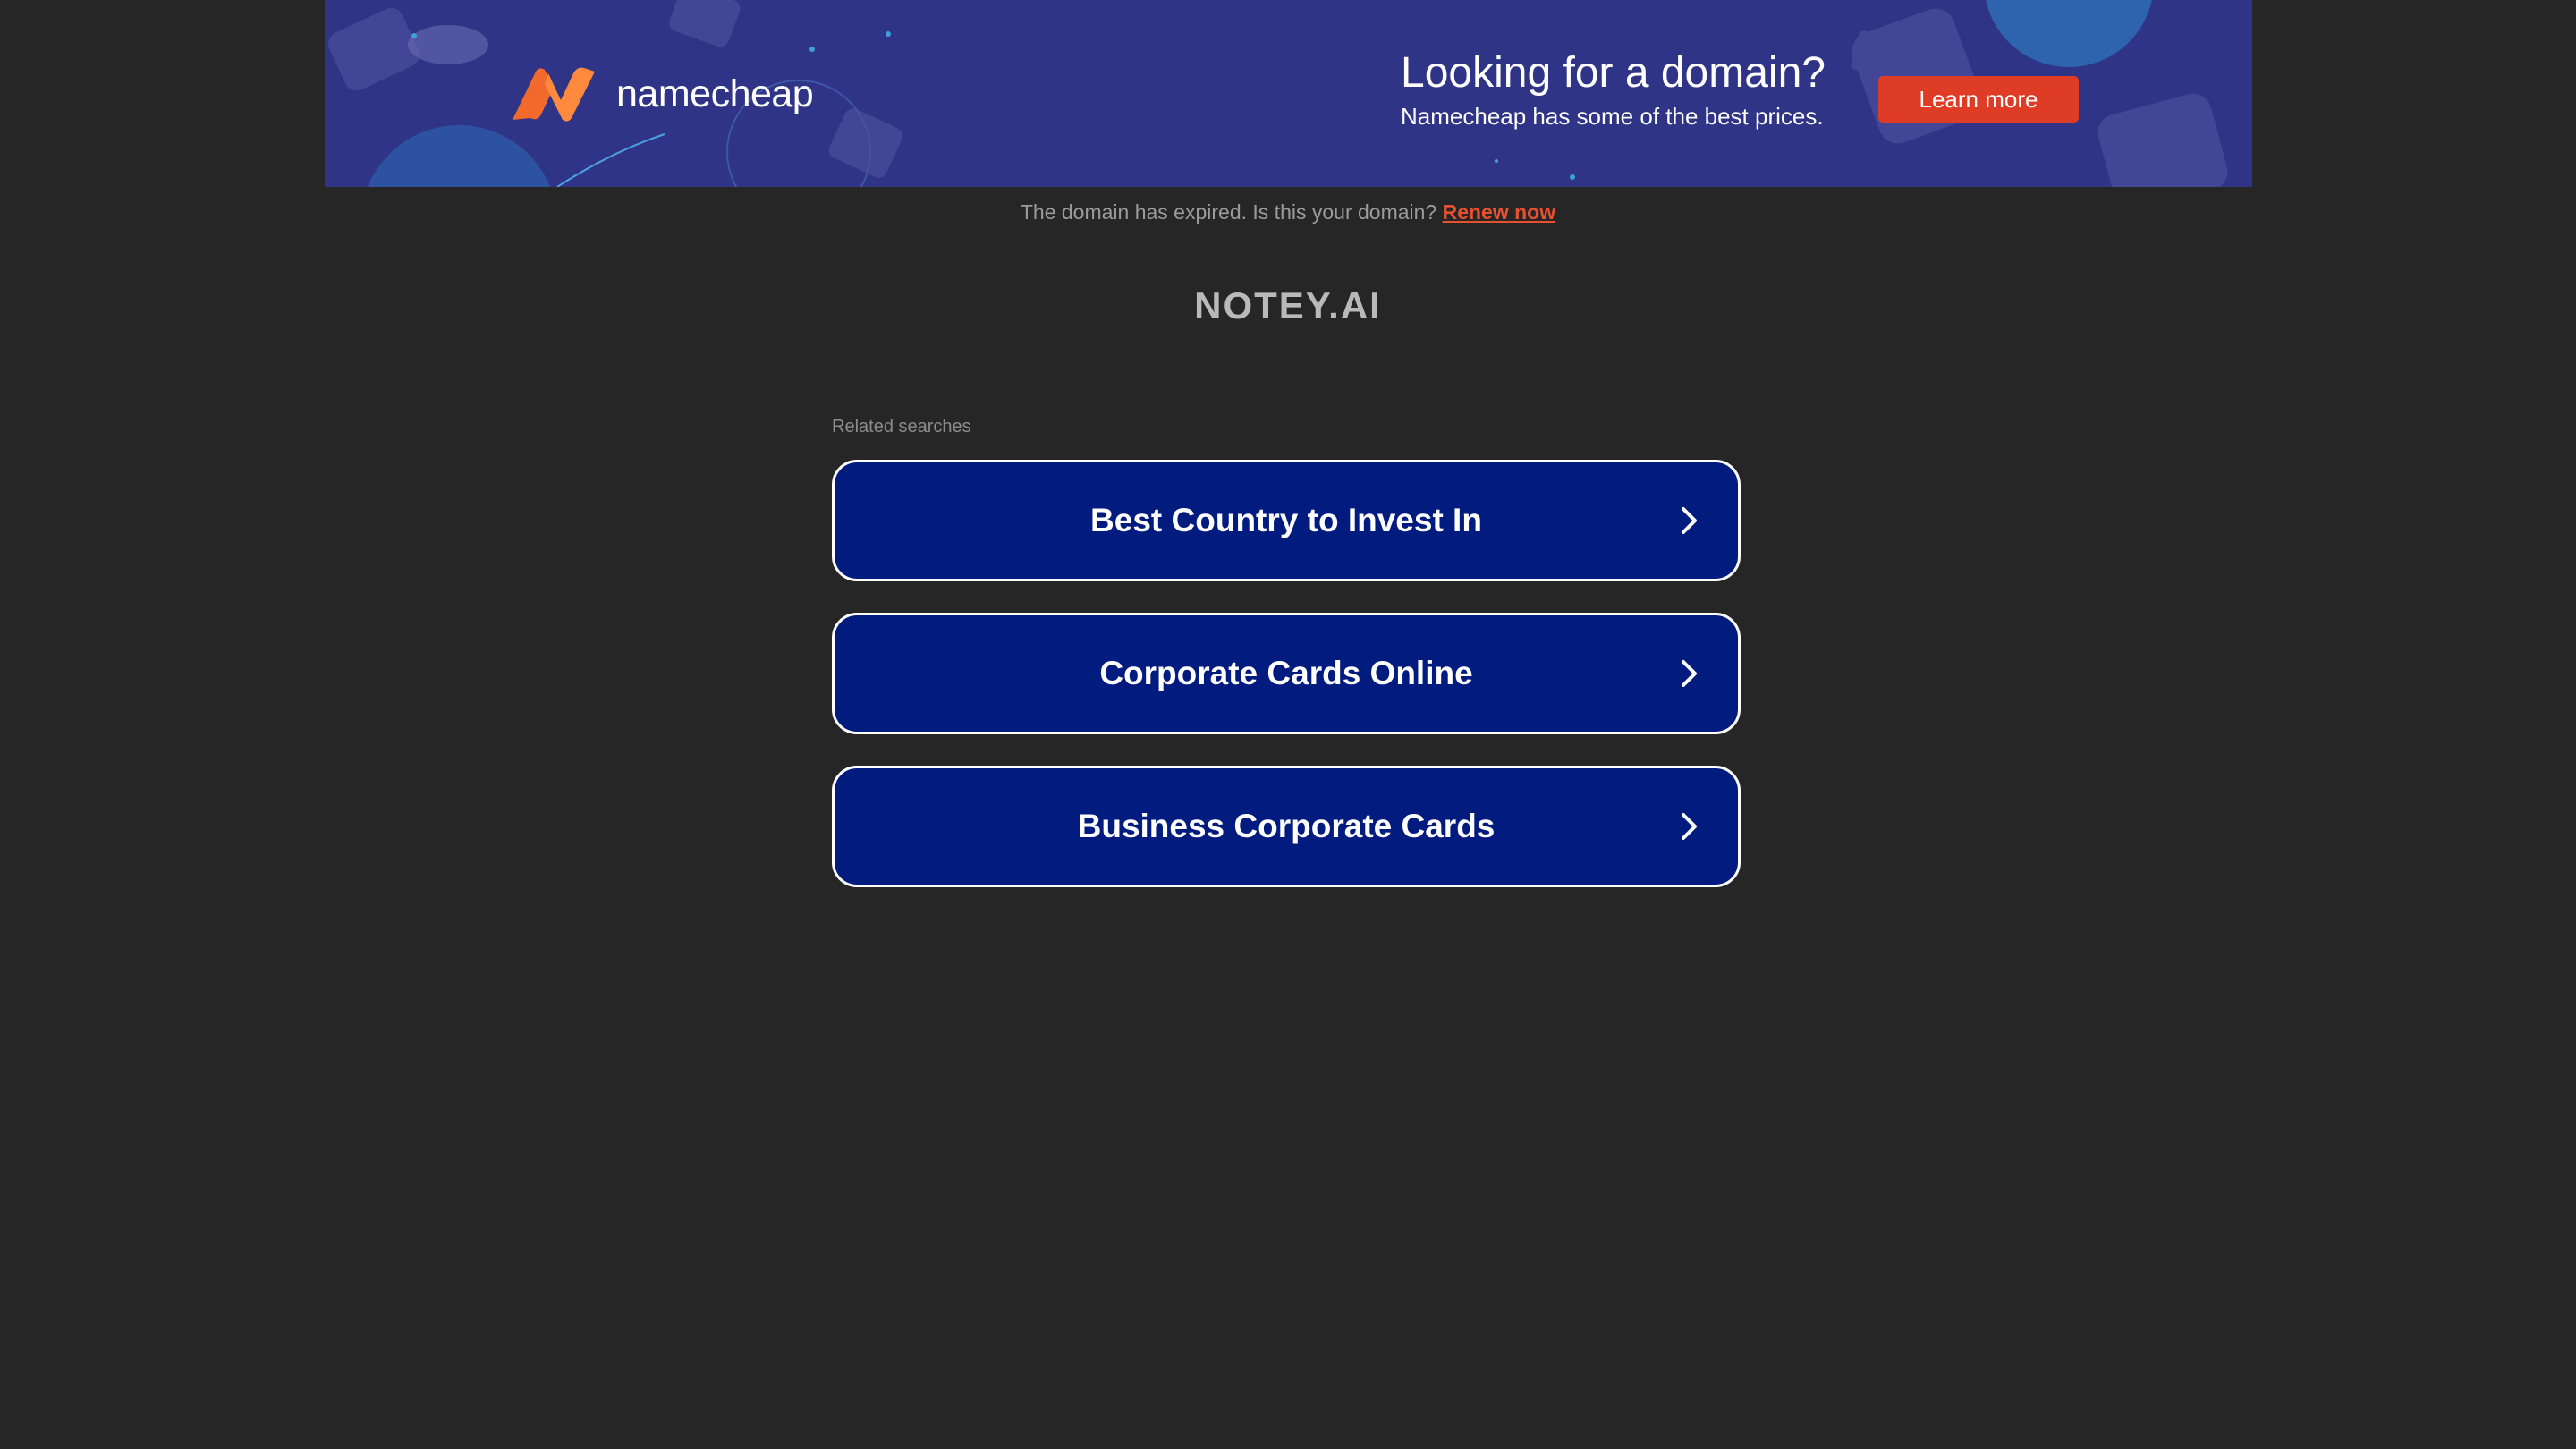 Image resolution: width=2576 pixels, height=1449 pixels. Describe the element at coordinates (715, 93) in the screenshot. I see `brand-name: namecheap` at that location.